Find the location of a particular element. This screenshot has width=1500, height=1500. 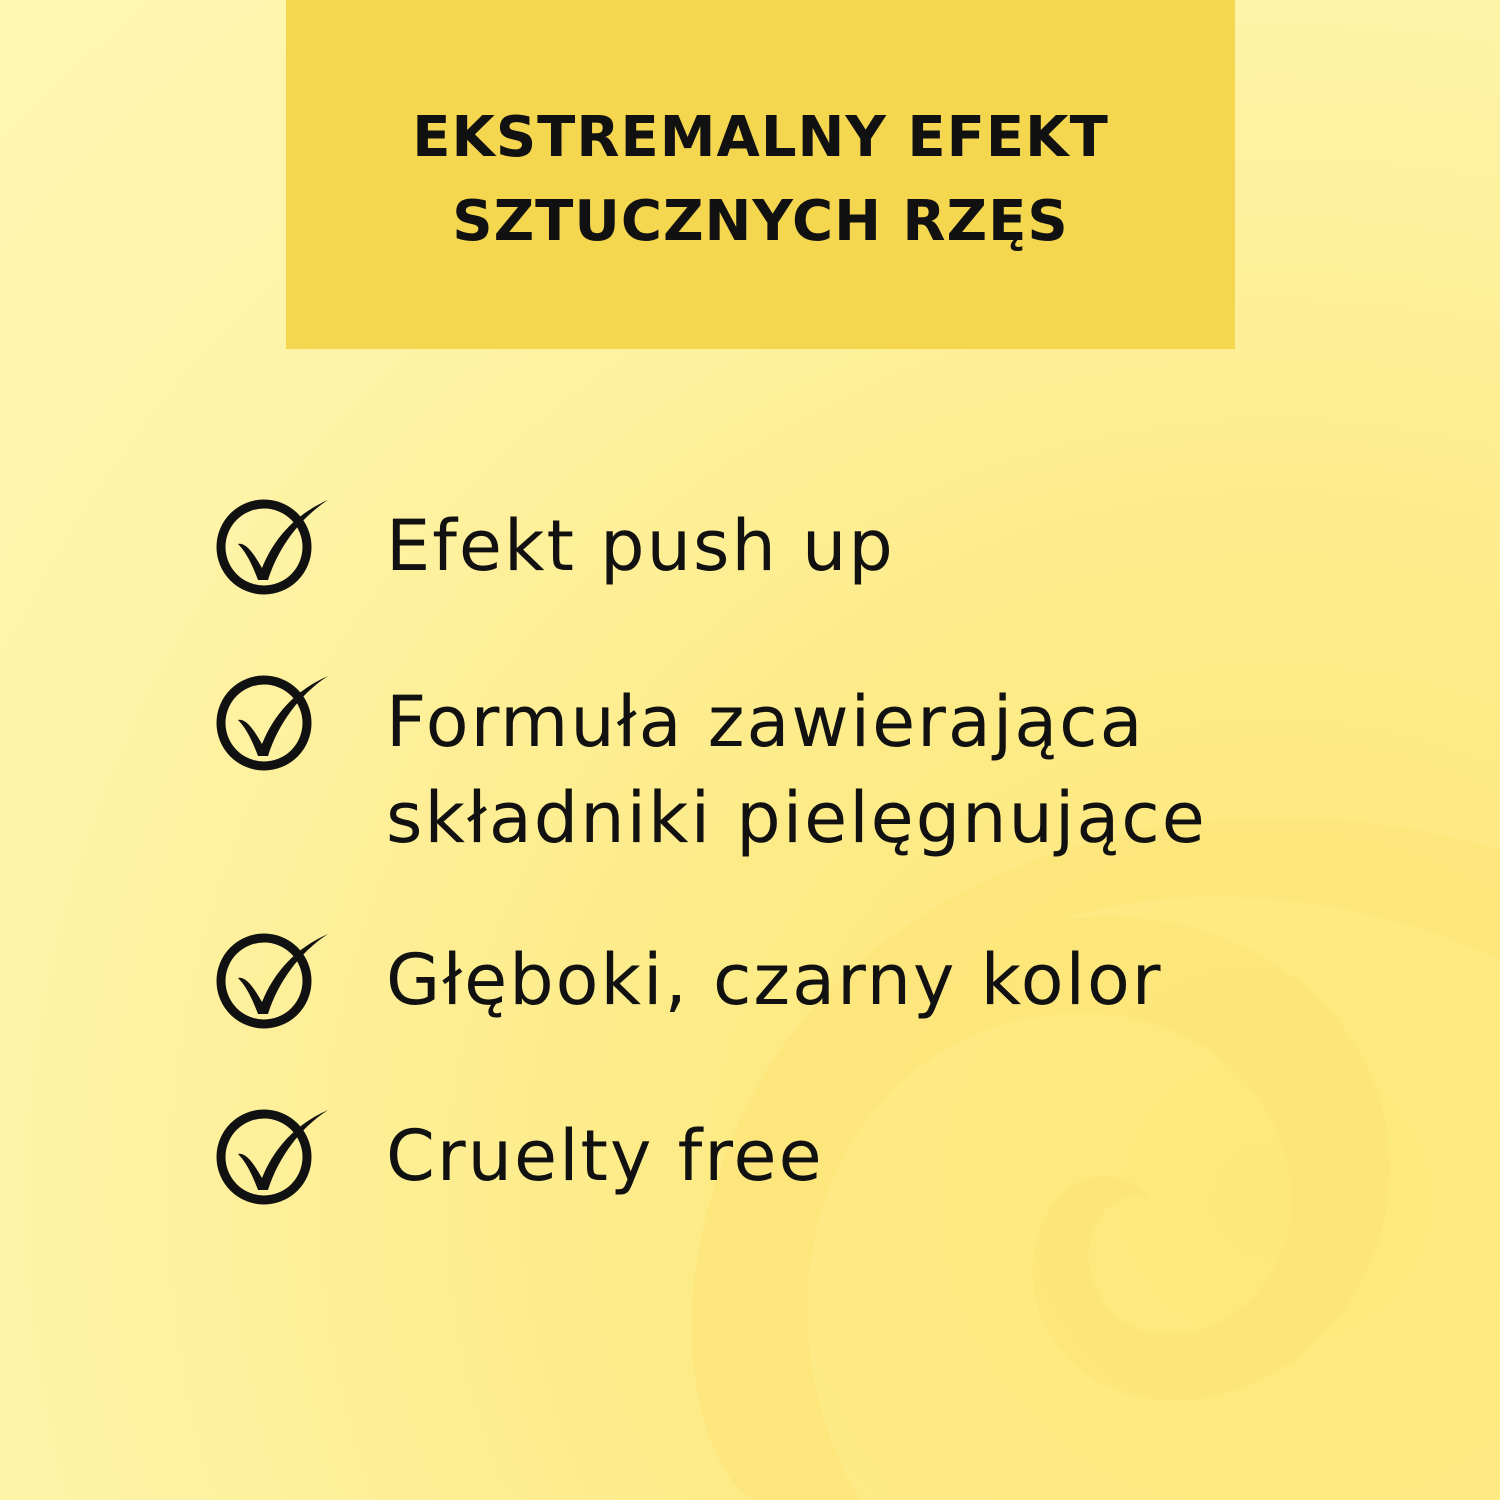

feature-label: Głęboki, czarny kolor is located at coordinates (774, 980).